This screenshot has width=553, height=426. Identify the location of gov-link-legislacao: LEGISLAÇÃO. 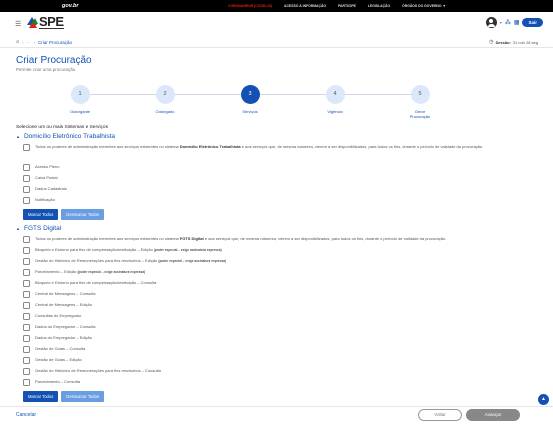
(379, 6).